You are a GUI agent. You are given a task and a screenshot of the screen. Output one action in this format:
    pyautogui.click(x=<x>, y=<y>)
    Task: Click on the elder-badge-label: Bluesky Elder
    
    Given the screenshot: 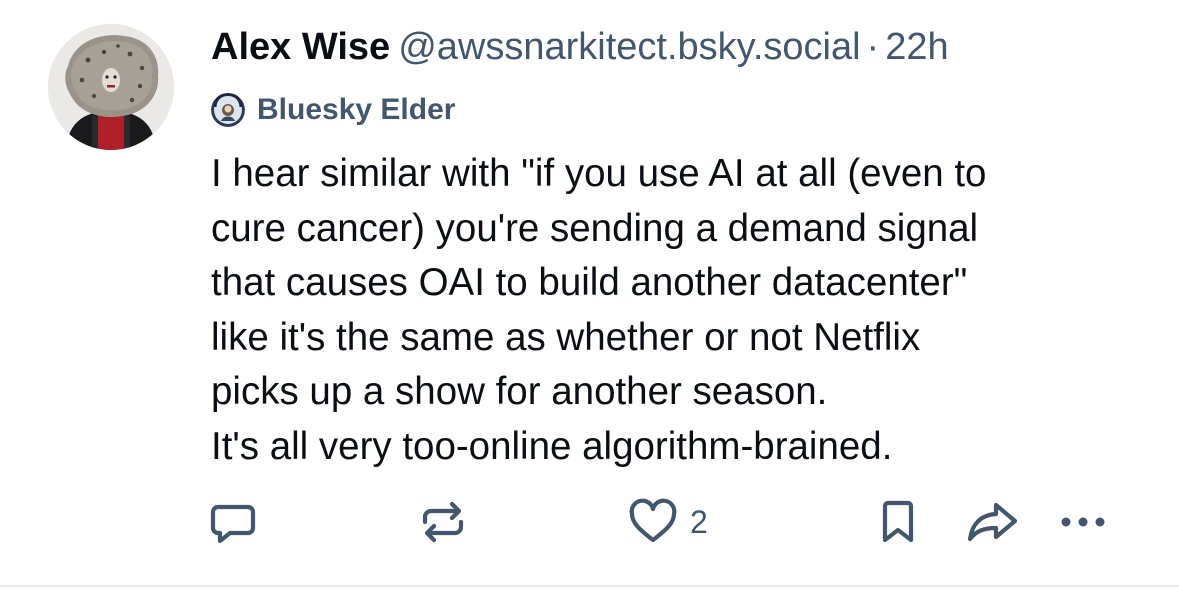 What is the action you would take?
    pyautogui.click(x=356, y=109)
    